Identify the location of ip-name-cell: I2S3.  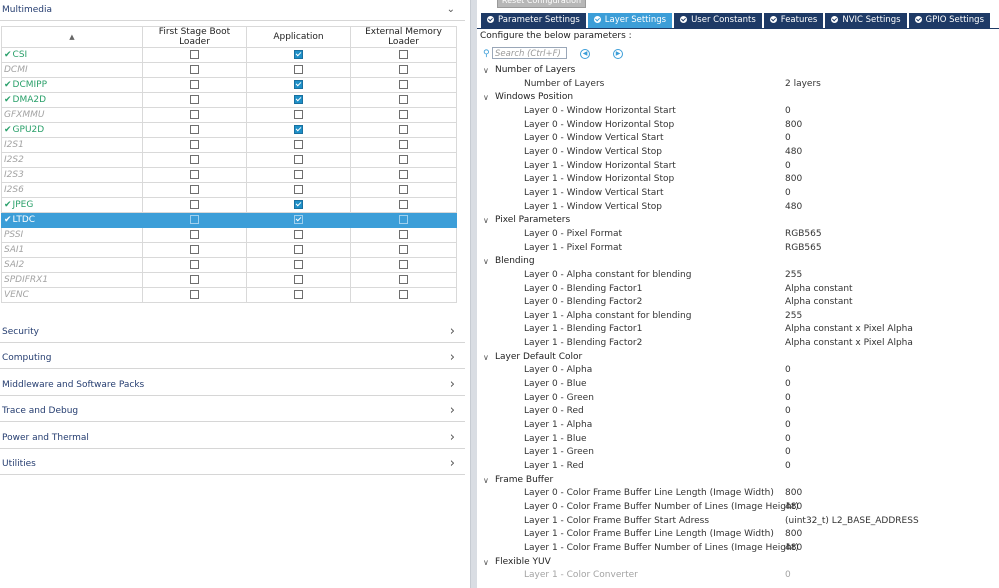
(72, 175).